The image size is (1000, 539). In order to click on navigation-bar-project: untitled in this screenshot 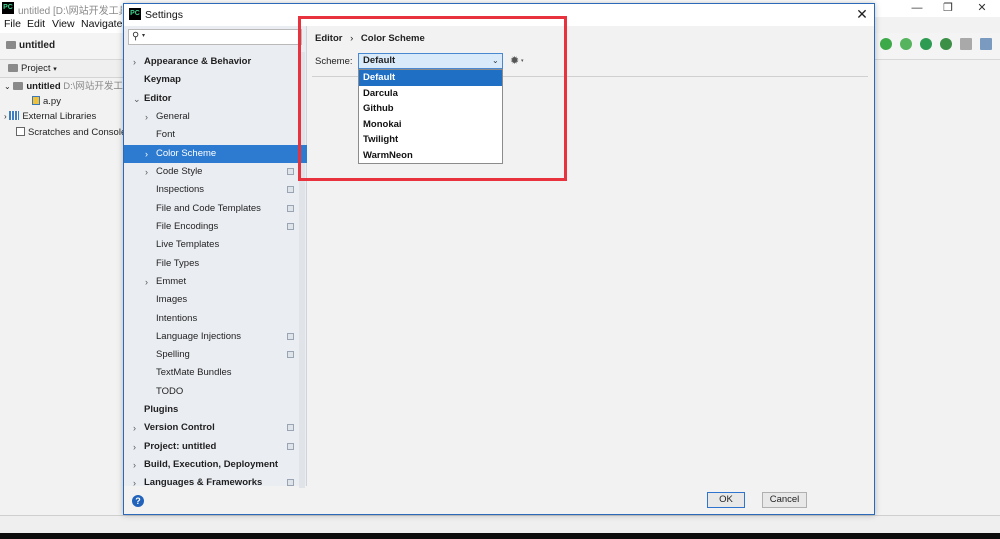, I will do `click(30, 45)`.